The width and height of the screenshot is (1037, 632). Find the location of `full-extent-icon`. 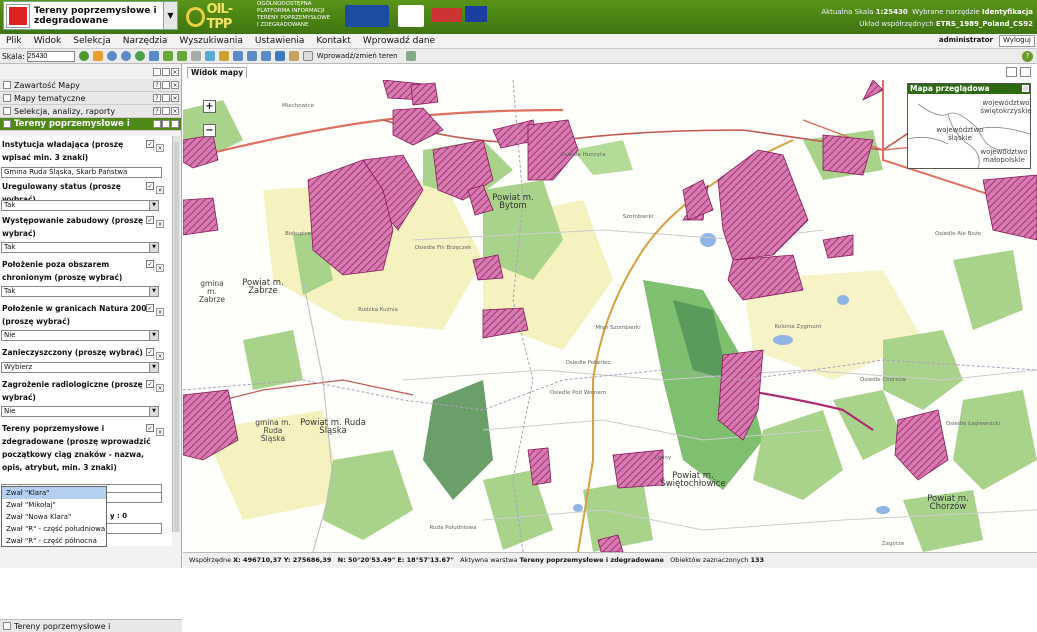

full-extent-icon is located at coordinates (139, 56).